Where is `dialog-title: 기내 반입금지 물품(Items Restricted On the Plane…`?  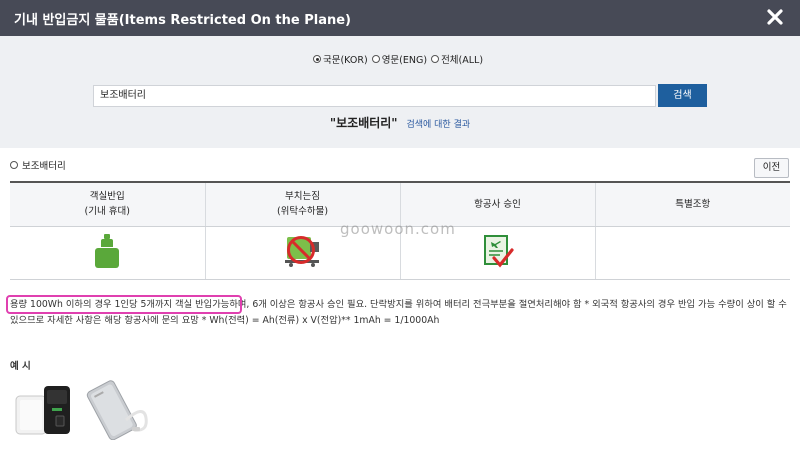
dialog-title: 기내 반입금지 물품(Items Restricted On the Plane… is located at coordinates (182, 20).